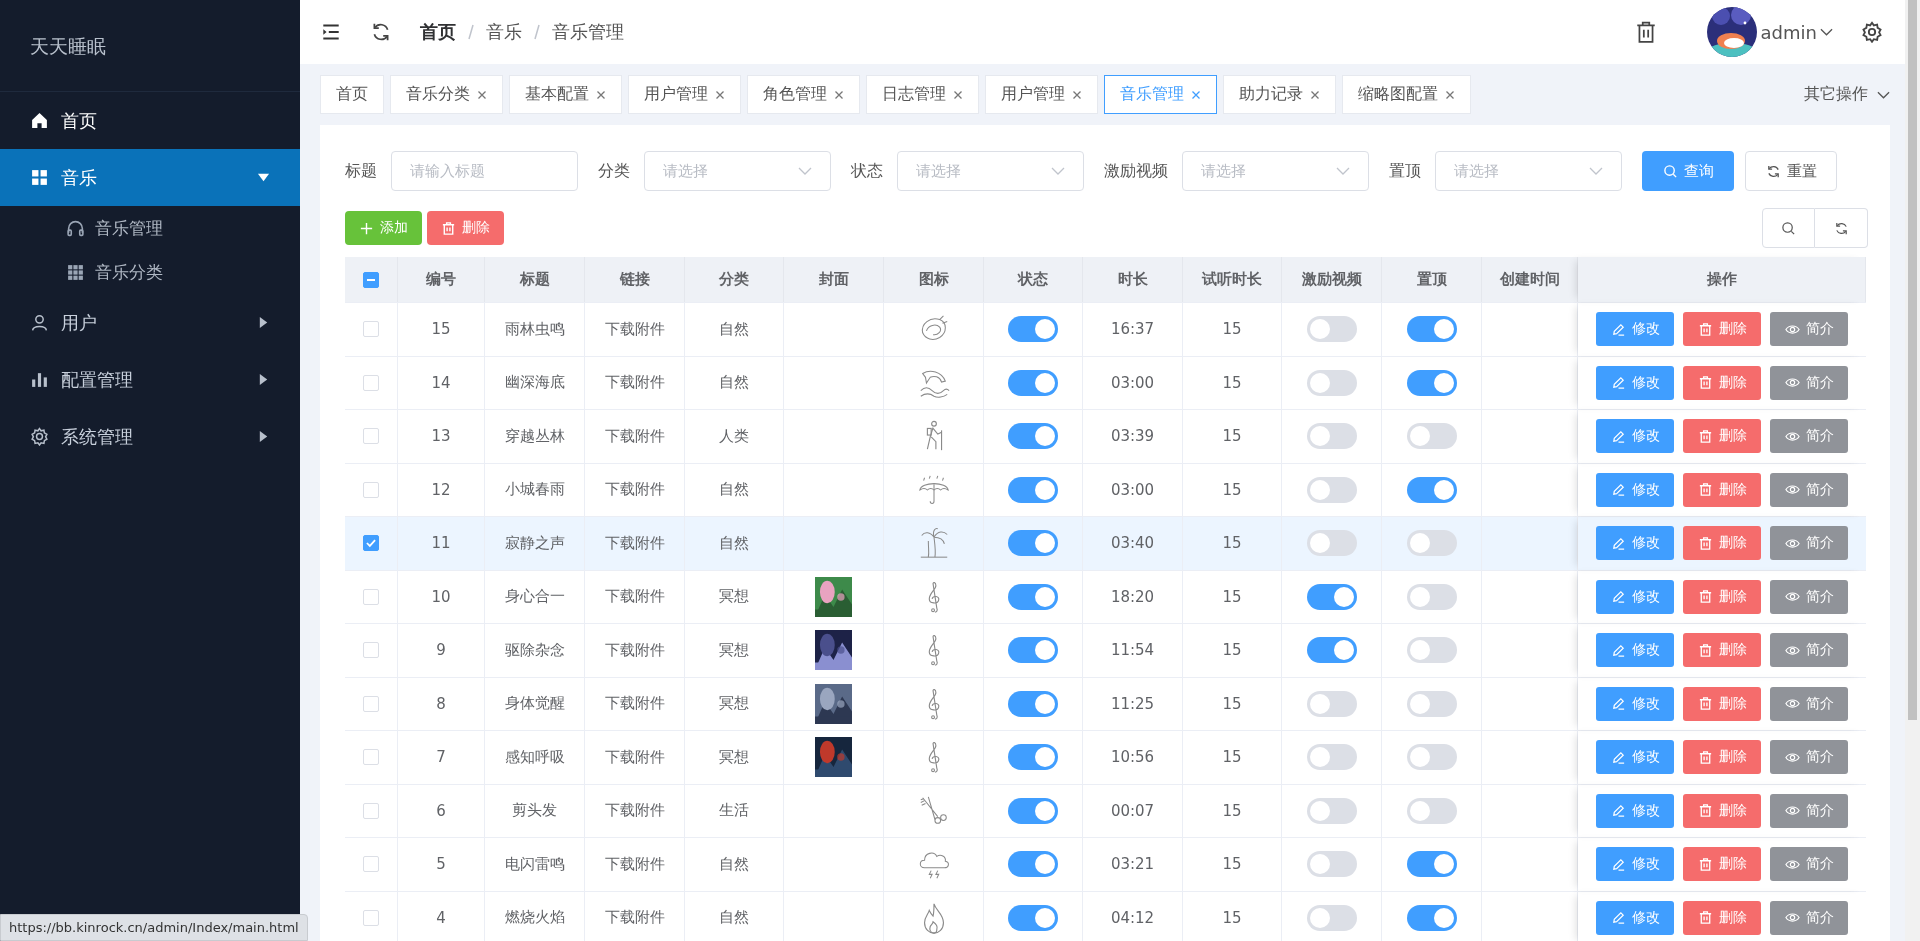 Image resolution: width=1920 pixels, height=941 pixels. Describe the element at coordinates (150, 228) in the screenshot. I see `submenu-item: 音乐管理` at that location.